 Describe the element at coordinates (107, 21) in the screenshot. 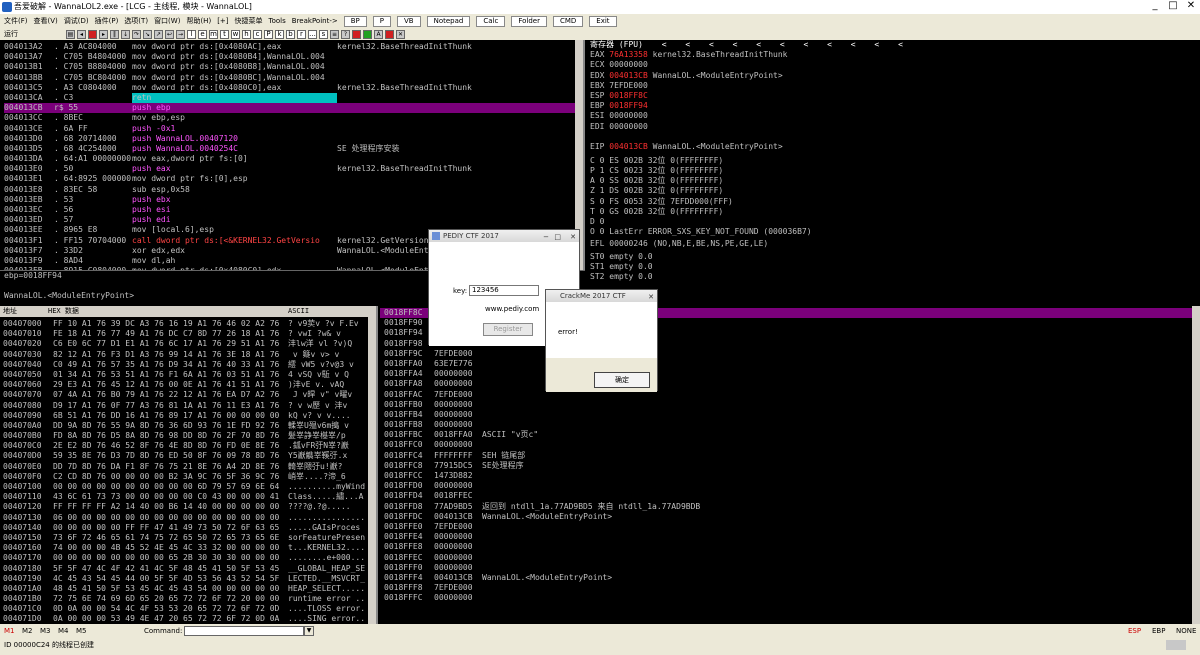

I see `menu-plugins: 插件(P)` at that location.